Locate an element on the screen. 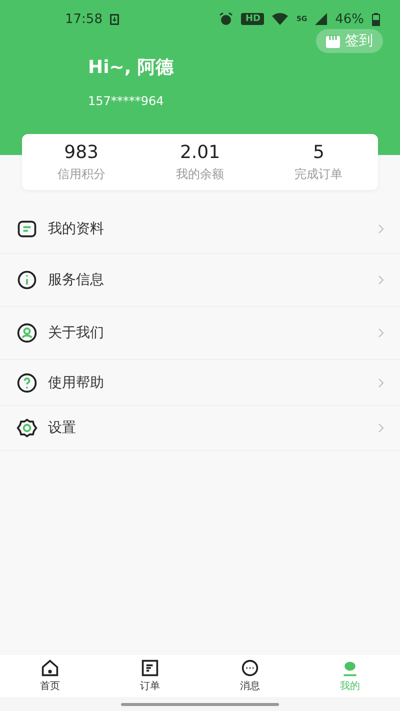  gesture-bar is located at coordinates (200, 704).